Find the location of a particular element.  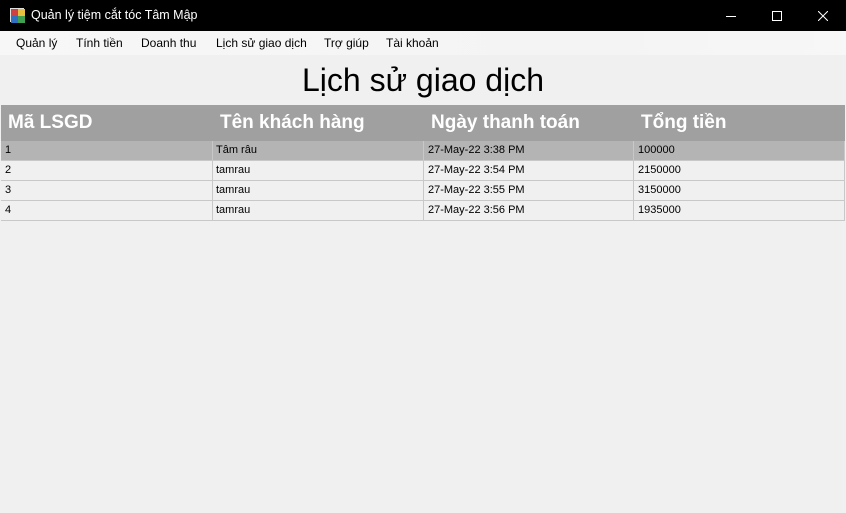

cell-id: 4 is located at coordinates (107, 210).